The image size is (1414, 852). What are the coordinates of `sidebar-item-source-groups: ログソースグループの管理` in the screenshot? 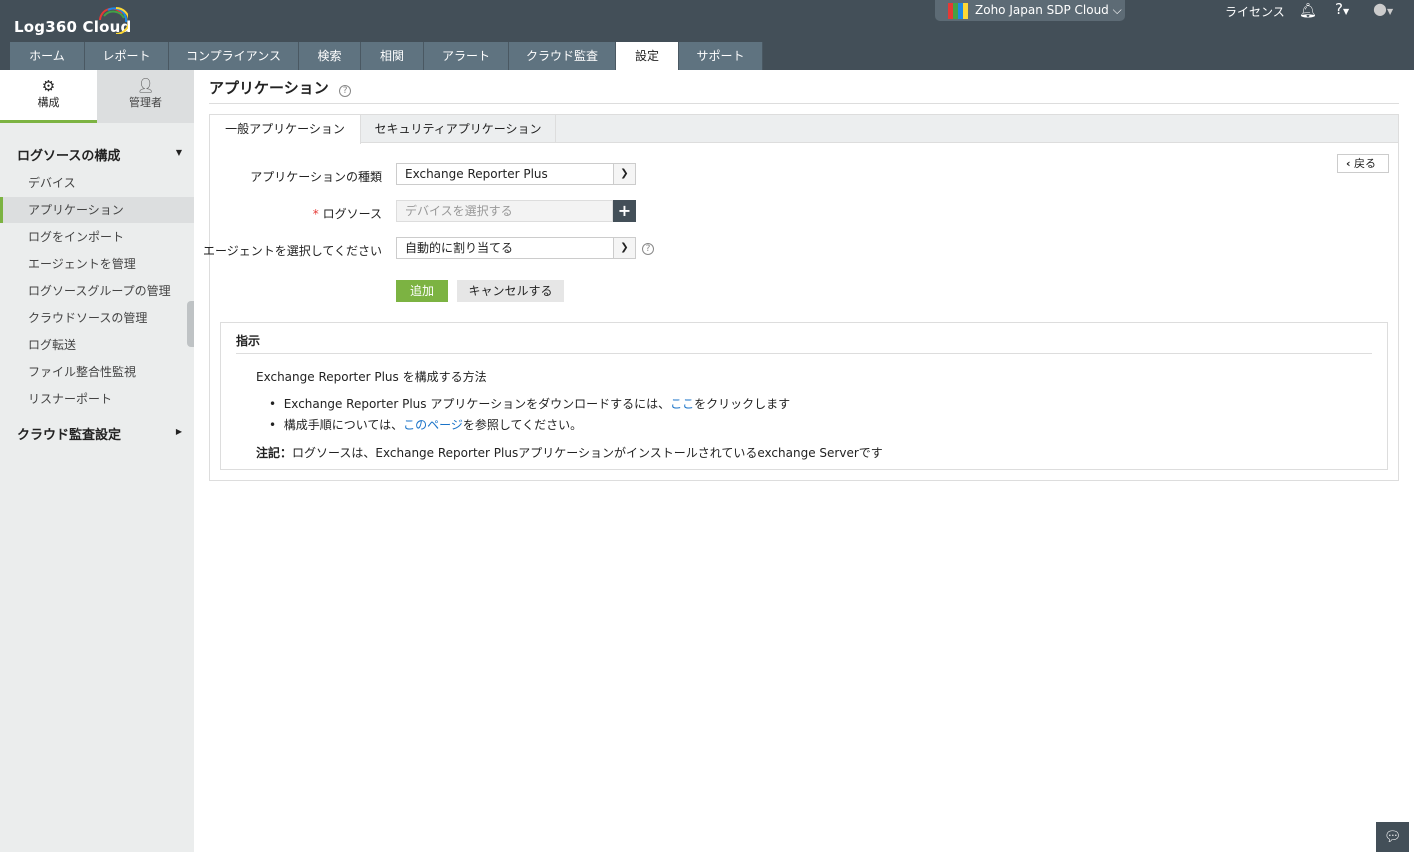 It's located at (97, 291).